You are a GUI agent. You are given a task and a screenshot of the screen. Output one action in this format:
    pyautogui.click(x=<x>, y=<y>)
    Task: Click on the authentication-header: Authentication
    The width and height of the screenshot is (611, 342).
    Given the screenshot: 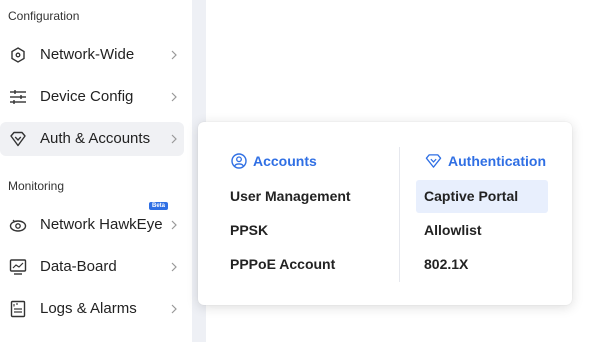 What is the action you would take?
    pyautogui.click(x=485, y=161)
    